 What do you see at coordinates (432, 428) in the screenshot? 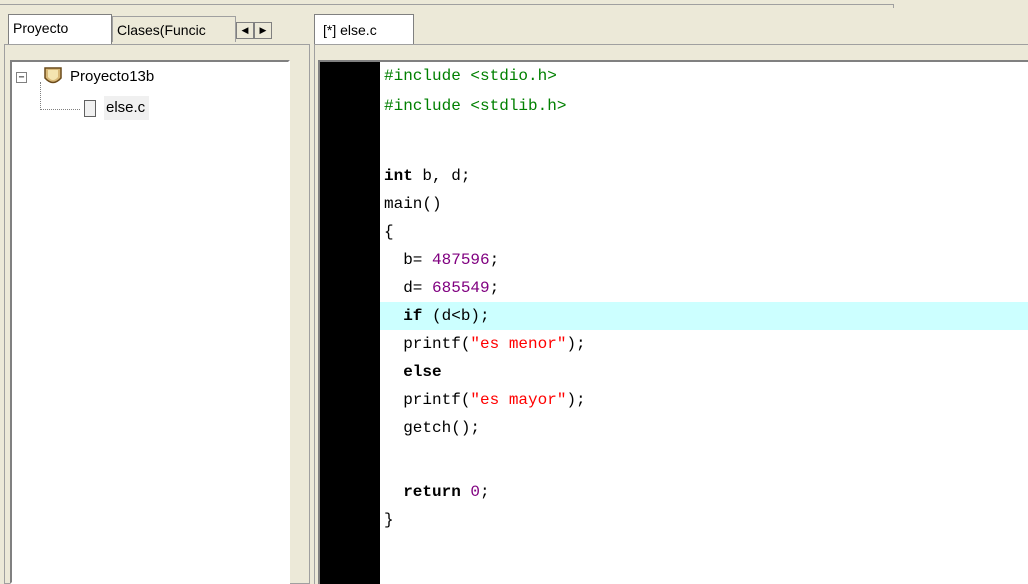
I see `code-text: getch();` at bounding box center [432, 428].